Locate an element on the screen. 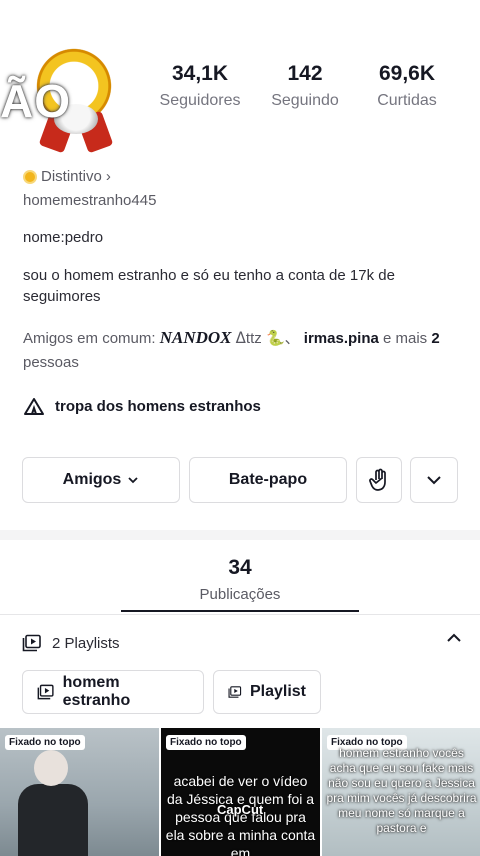  avatar-overlay-text: ÃO is located at coordinates (35, 101).